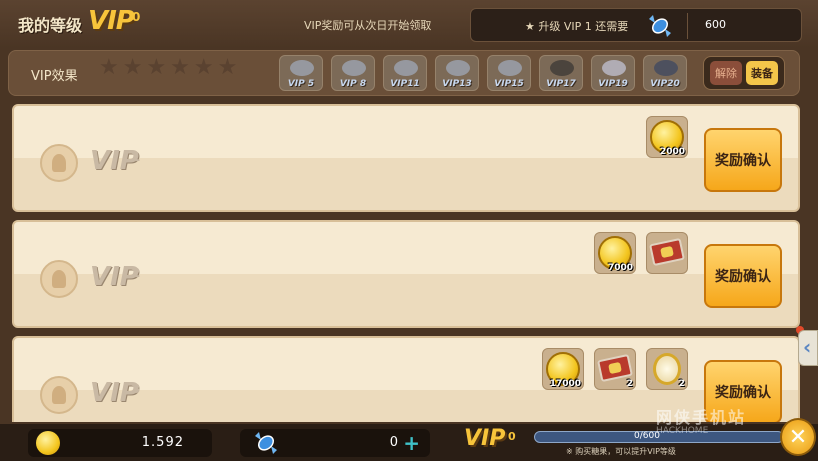  What do you see at coordinates (393, 442) in the screenshot?
I see `candy-amount: 0` at bounding box center [393, 442].